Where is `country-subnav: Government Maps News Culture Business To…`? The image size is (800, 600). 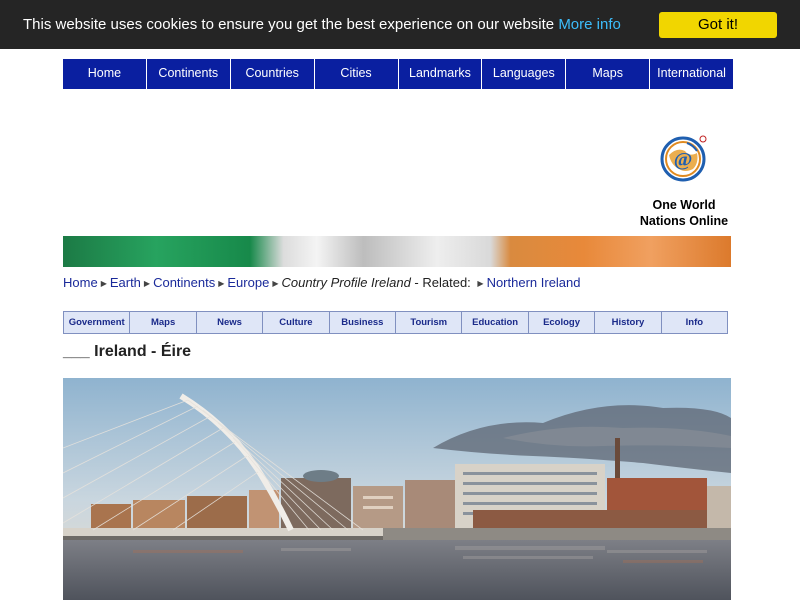
country-subnav: Government Maps News Culture Business To… is located at coordinates (395, 322).